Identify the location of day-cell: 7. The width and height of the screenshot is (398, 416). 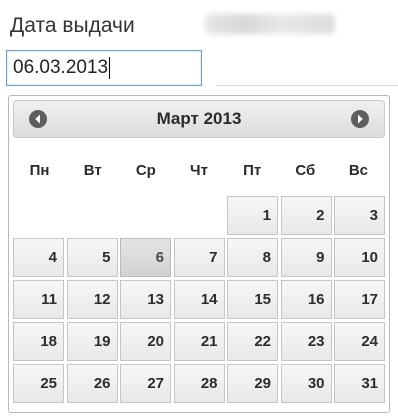
(199, 257).